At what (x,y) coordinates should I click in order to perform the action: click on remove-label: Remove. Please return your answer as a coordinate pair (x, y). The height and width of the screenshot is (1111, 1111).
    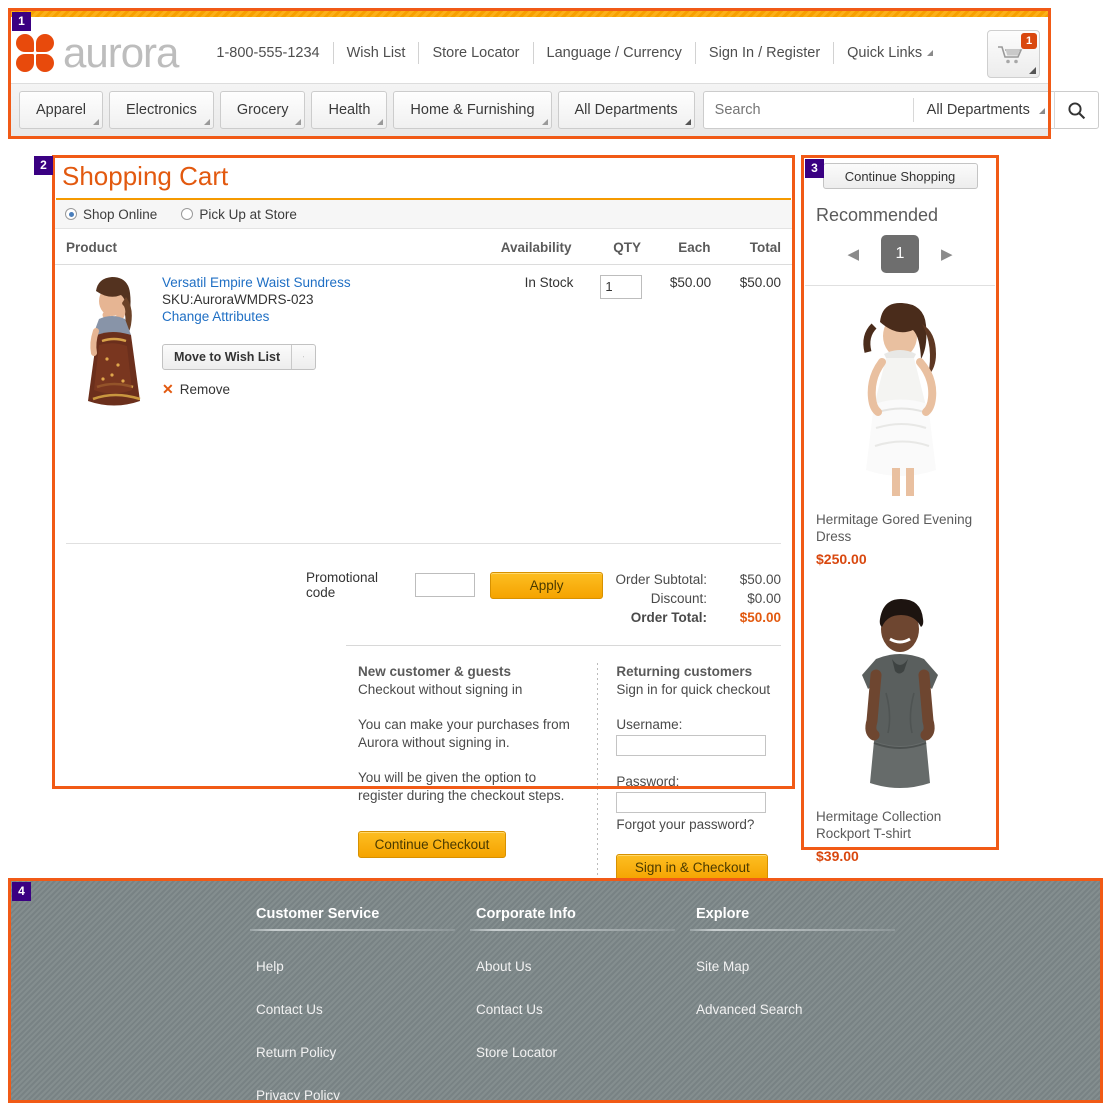
    Looking at the image, I should click on (205, 389).